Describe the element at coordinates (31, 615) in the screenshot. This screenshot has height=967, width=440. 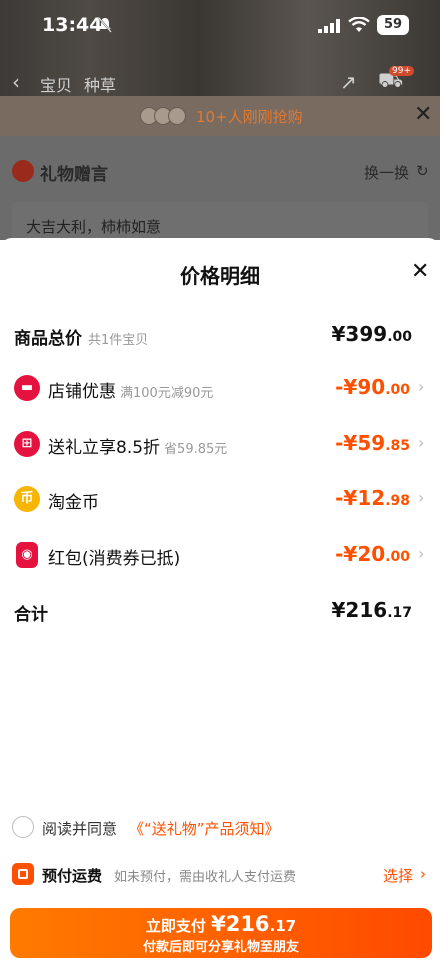
I see `total-label: 合计` at that location.